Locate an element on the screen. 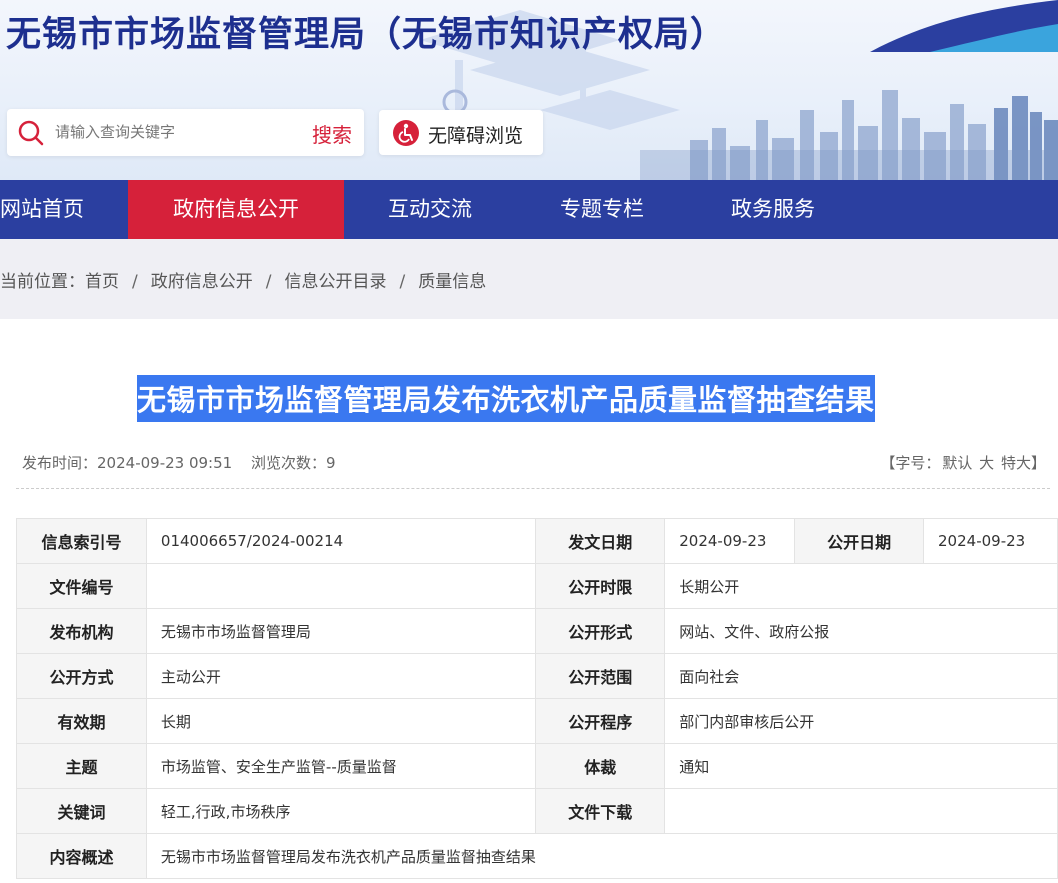 This screenshot has width=1058, height=883. table-label: 公开日期 is located at coordinates (859, 541).